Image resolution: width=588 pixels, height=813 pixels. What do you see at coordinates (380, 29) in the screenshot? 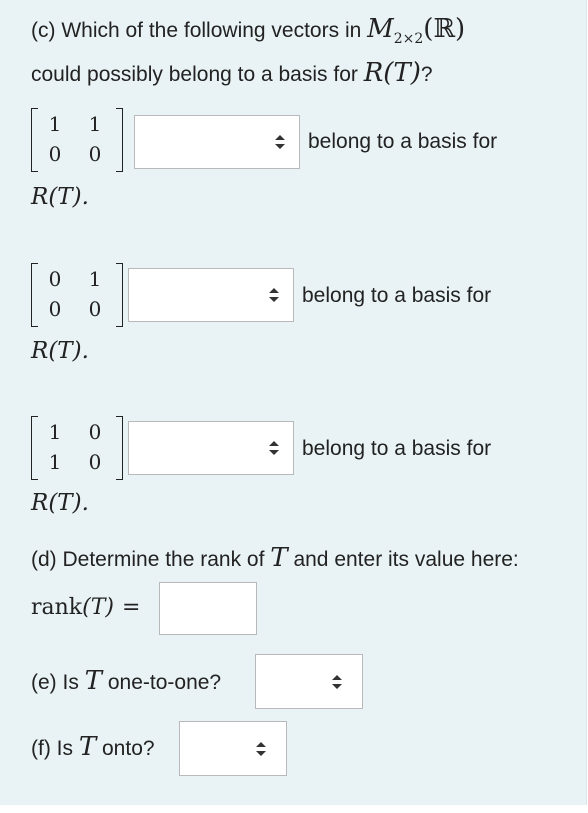
I see `space-symbol: M` at bounding box center [380, 29].